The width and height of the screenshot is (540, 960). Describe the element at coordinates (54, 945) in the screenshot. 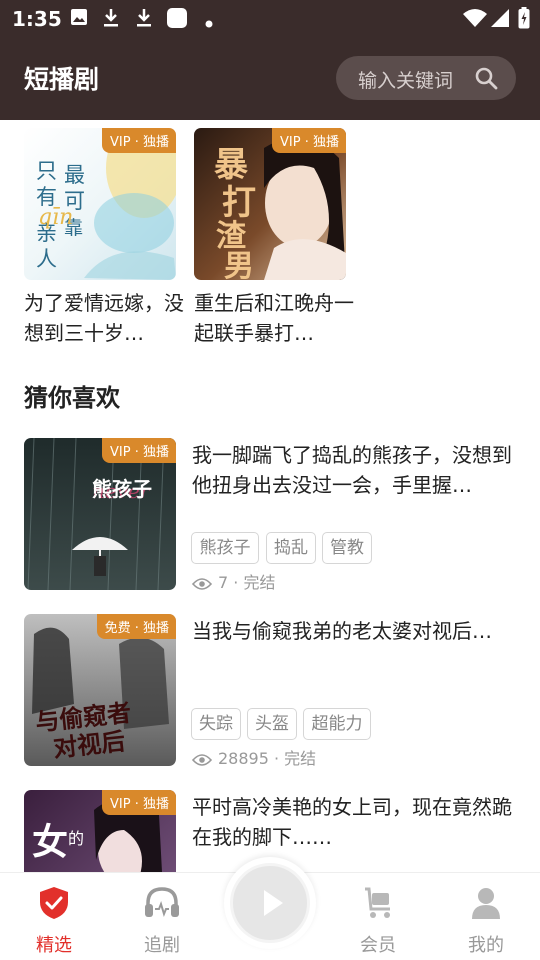

I see `nav-label: 精选` at that location.